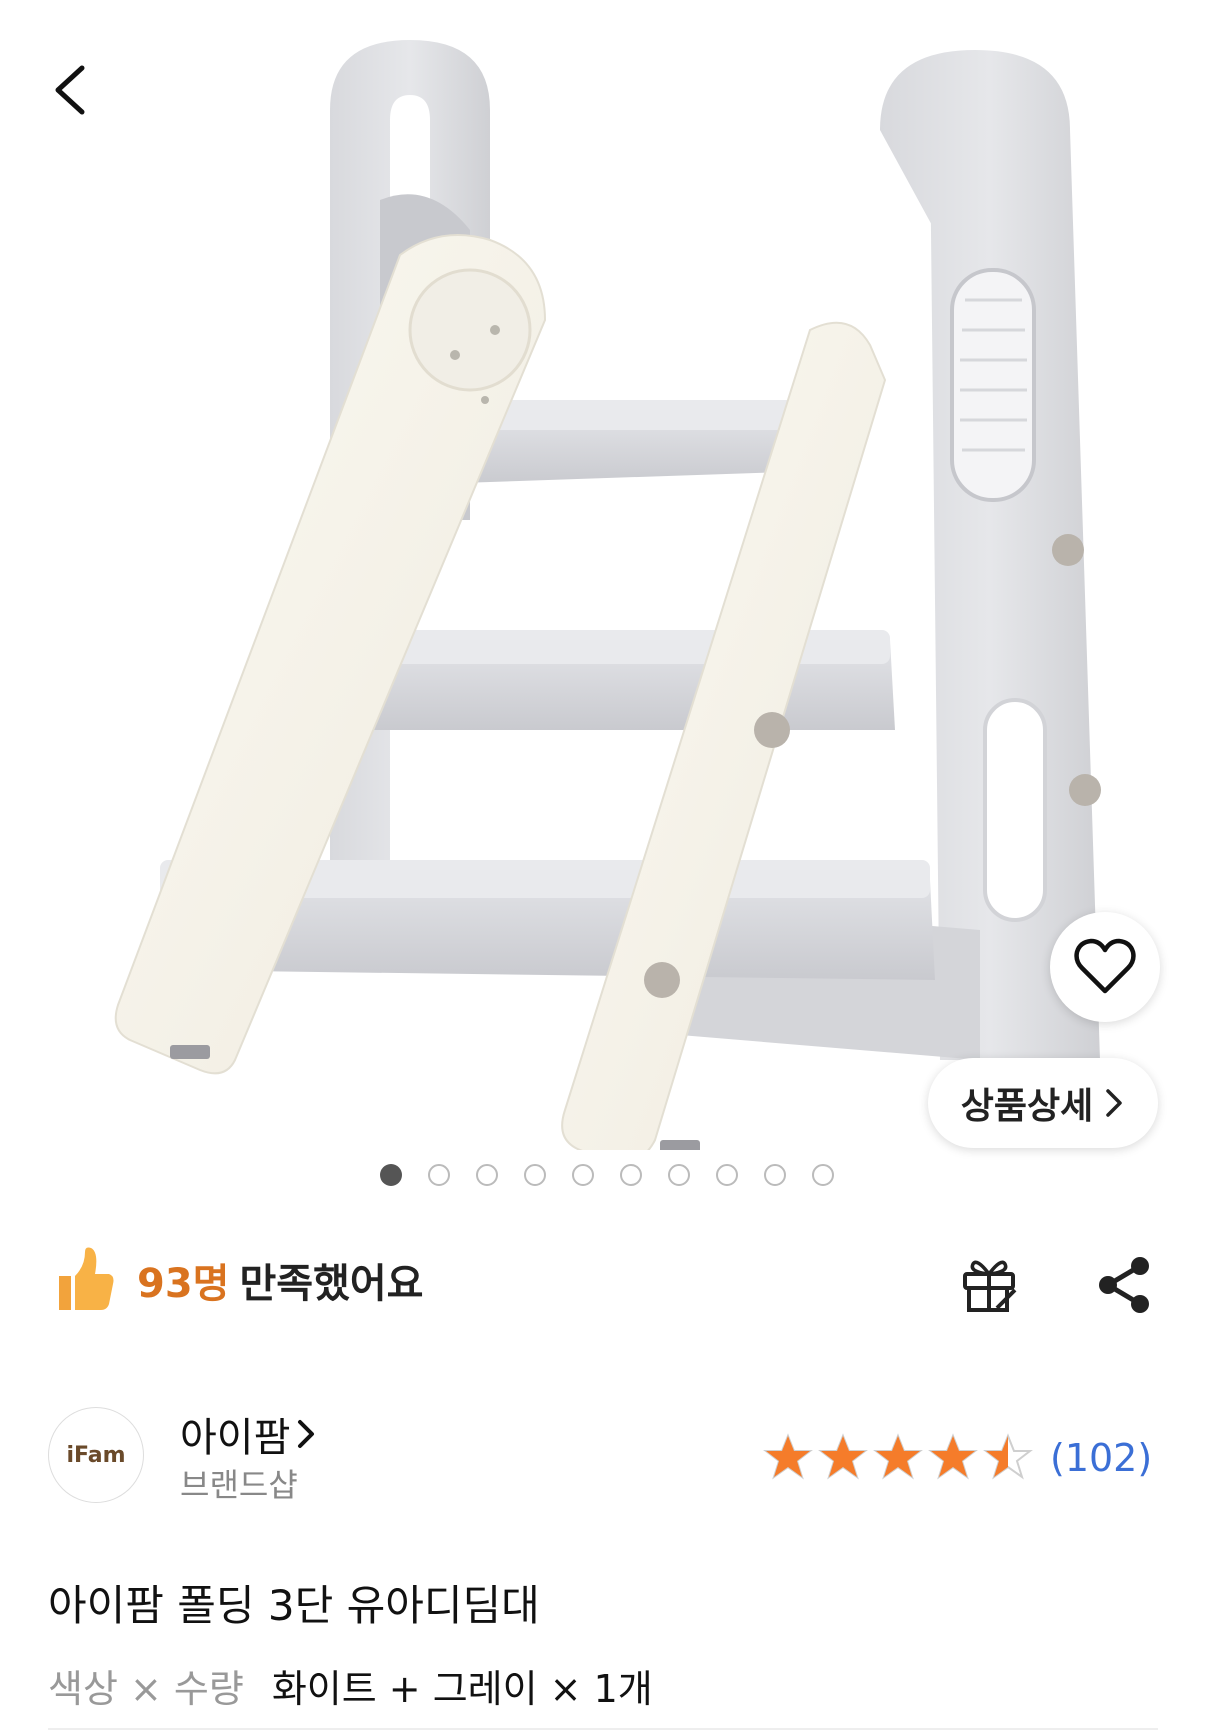 The image size is (1206, 1735). Describe the element at coordinates (294, 1605) in the screenshot. I see `product-title: 아이팜 폴딩 3단 유아디딤대` at that location.